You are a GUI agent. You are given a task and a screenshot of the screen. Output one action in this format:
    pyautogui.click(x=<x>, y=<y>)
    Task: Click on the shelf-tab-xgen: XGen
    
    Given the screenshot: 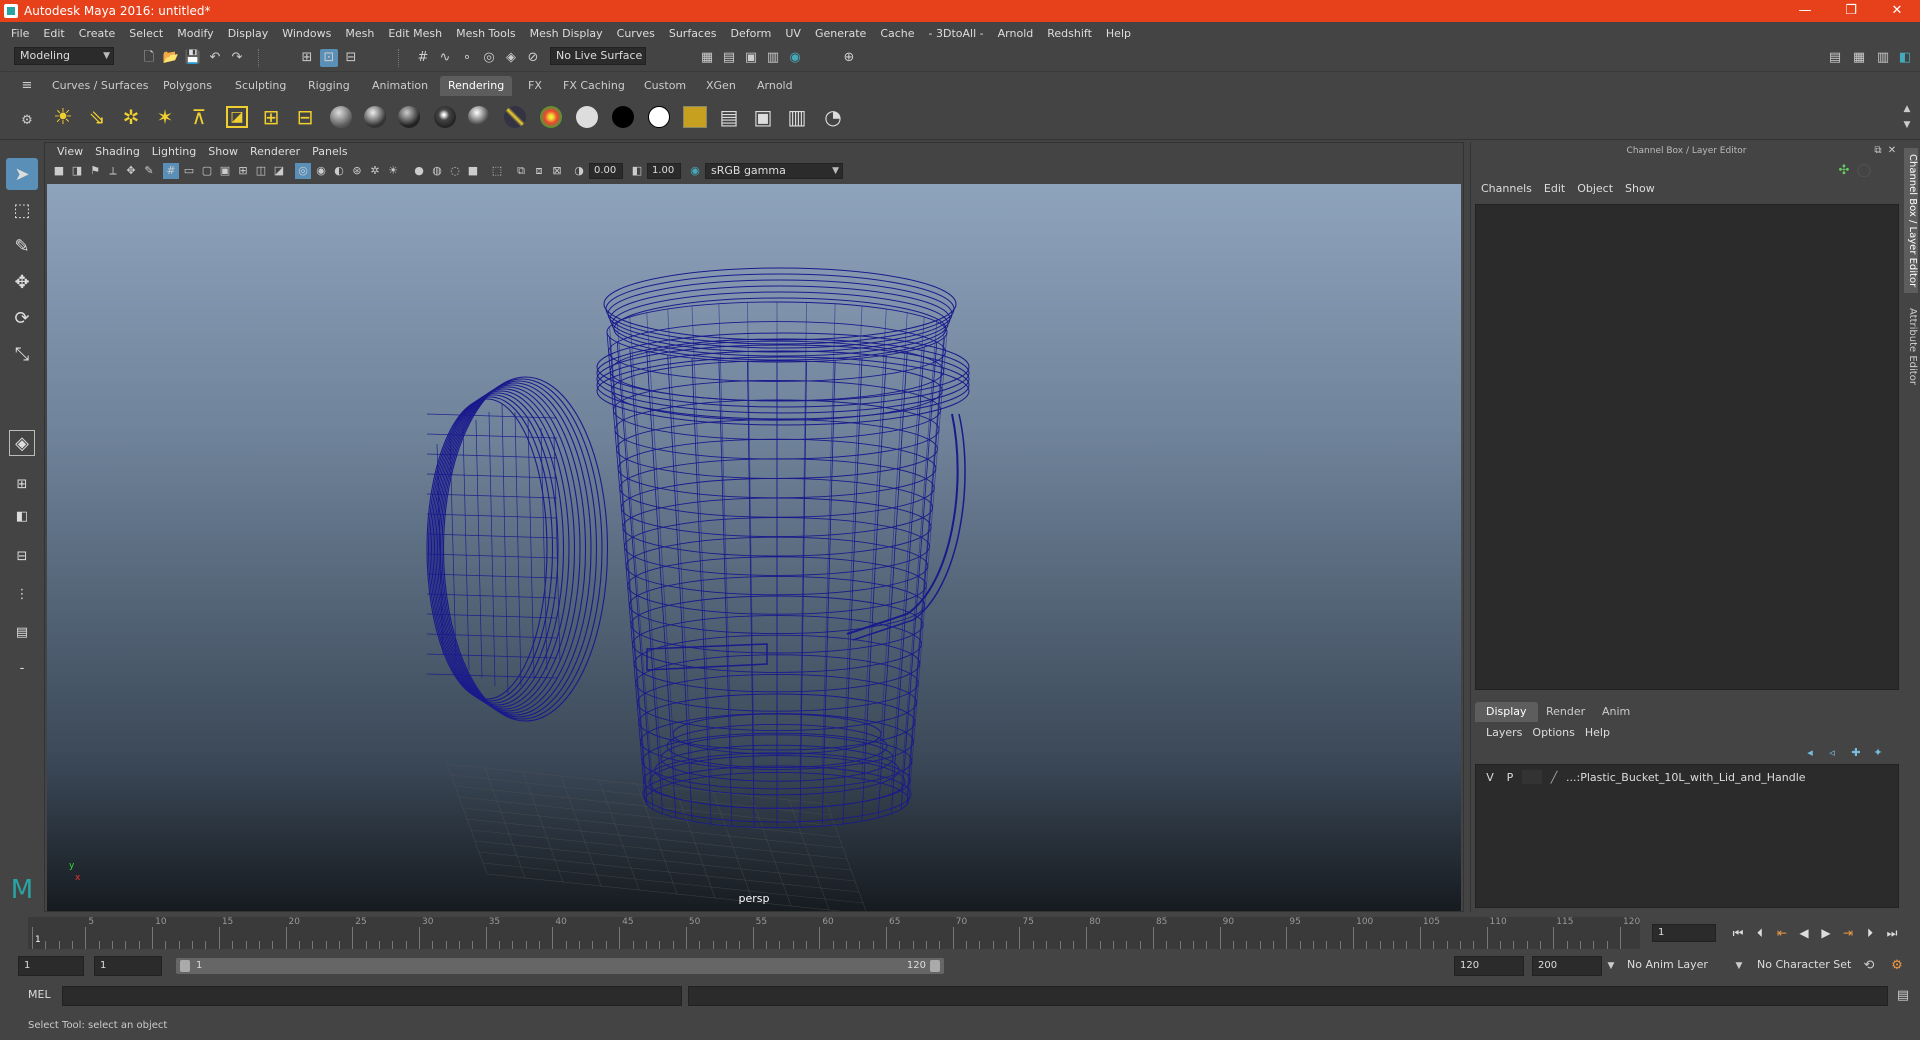 What is the action you would take?
    pyautogui.click(x=721, y=86)
    